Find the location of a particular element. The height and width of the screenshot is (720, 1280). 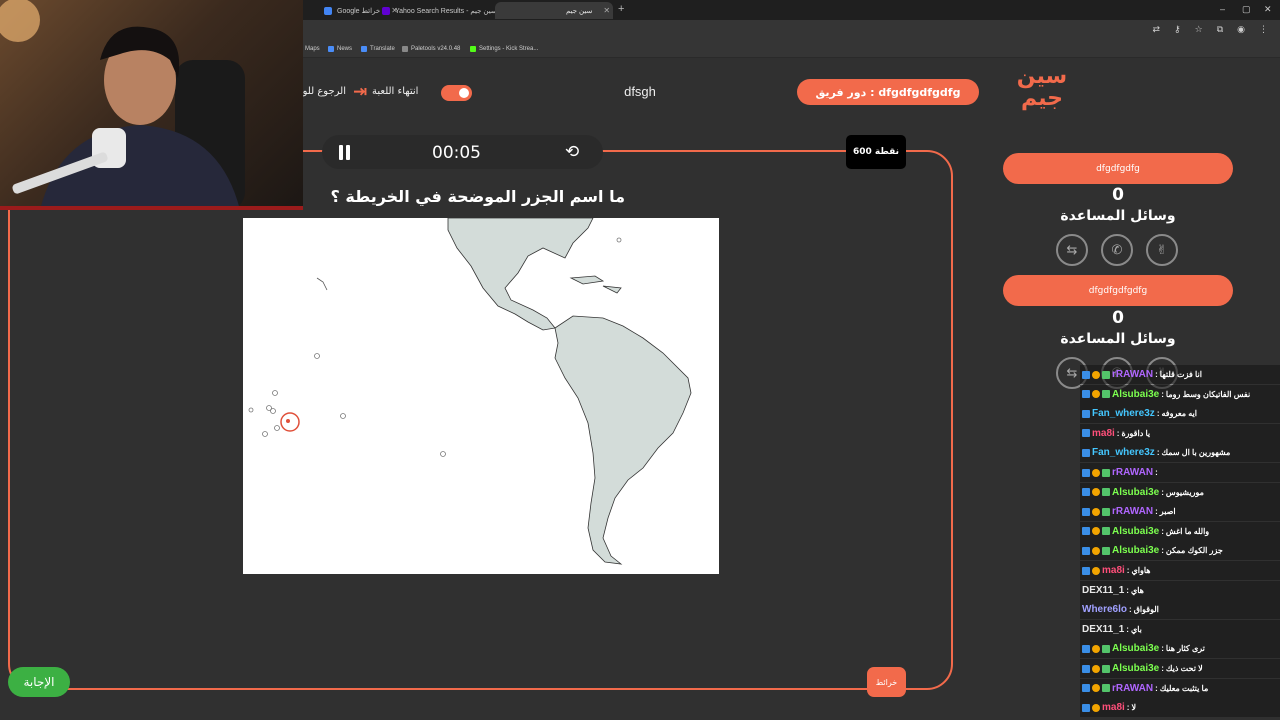

team-1-helps-label: وسائل المساعدة is located at coordinates (1118, 216).